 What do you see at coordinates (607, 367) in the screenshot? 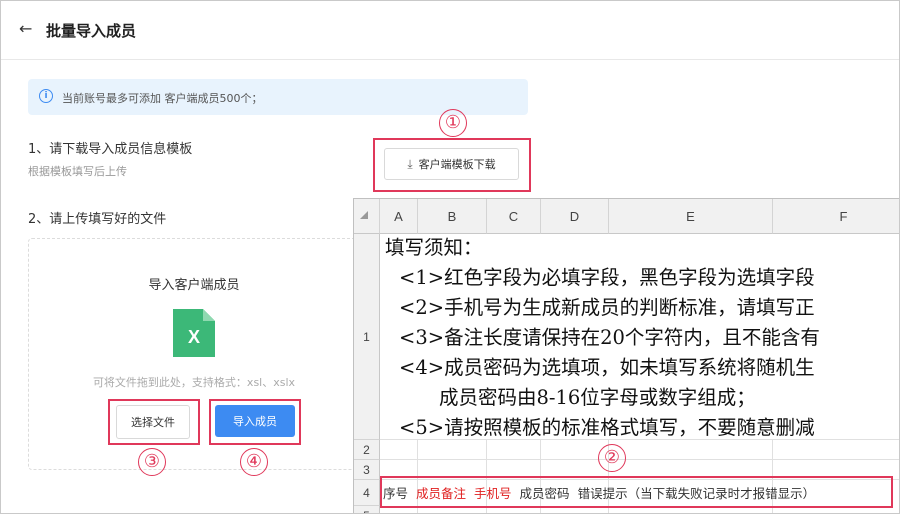
I see `instruction-line: <4>成员密码为选填项，如未填写系统将随机生` at bounding box center [607, 367].